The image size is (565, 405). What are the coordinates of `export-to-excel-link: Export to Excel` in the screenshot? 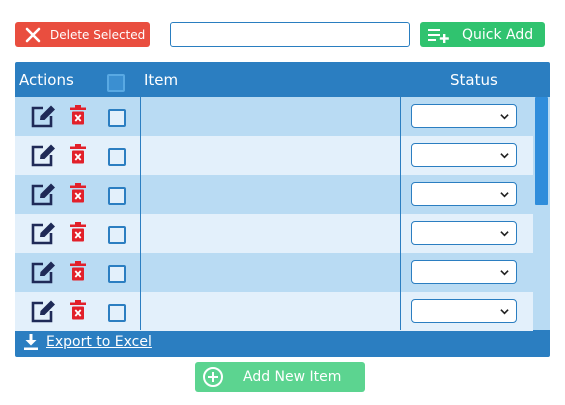 It's located at (88, 342).